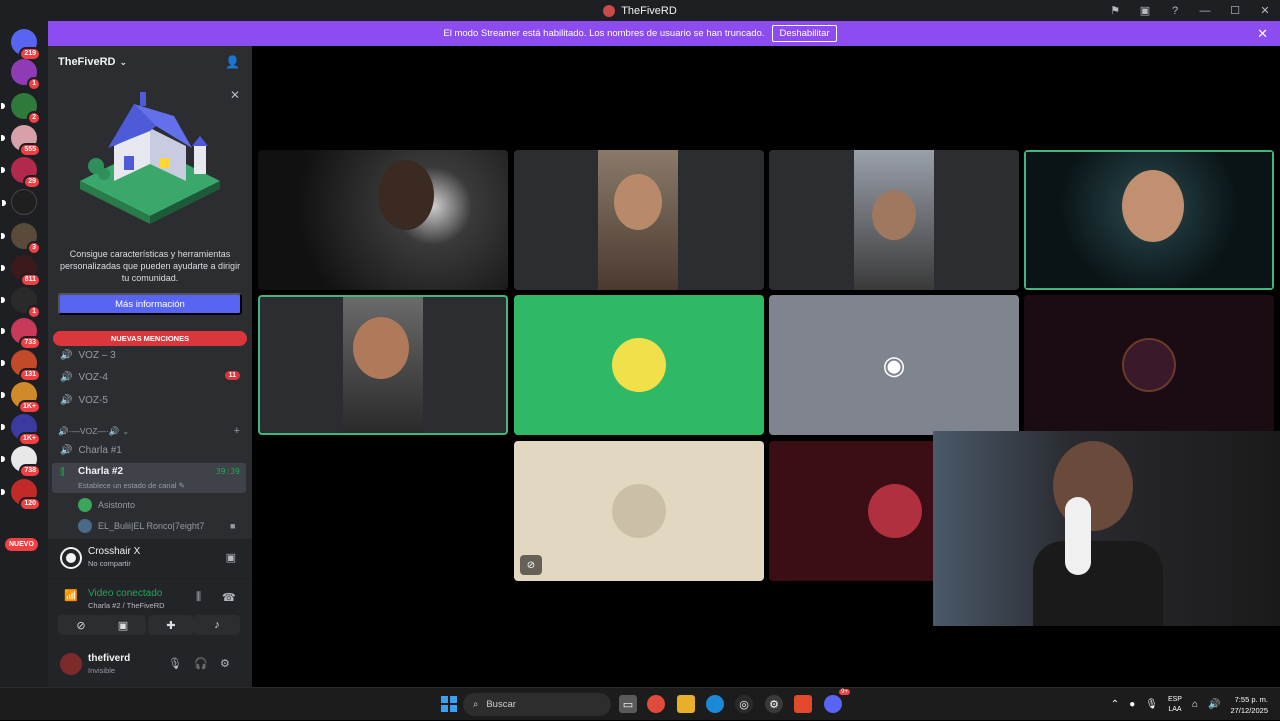  I want to click on server-icon: 120, so click(21, 495).